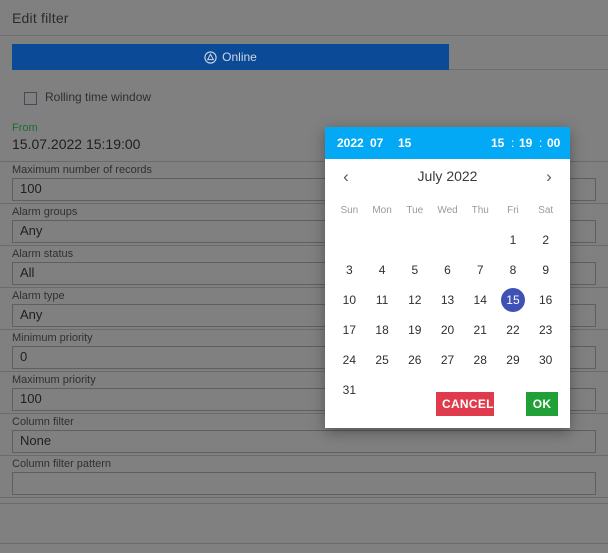  What do you see at coordinates (549, 177) in the screenshot?
I see `next-month-icon: ›` at bounding box center [549, 177].